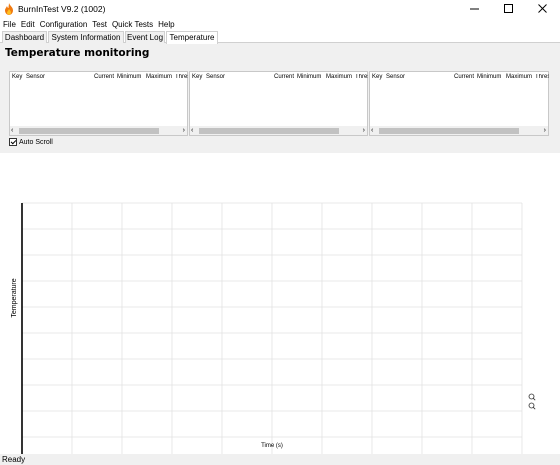  I want to click on window-controls, so click(509, 9).